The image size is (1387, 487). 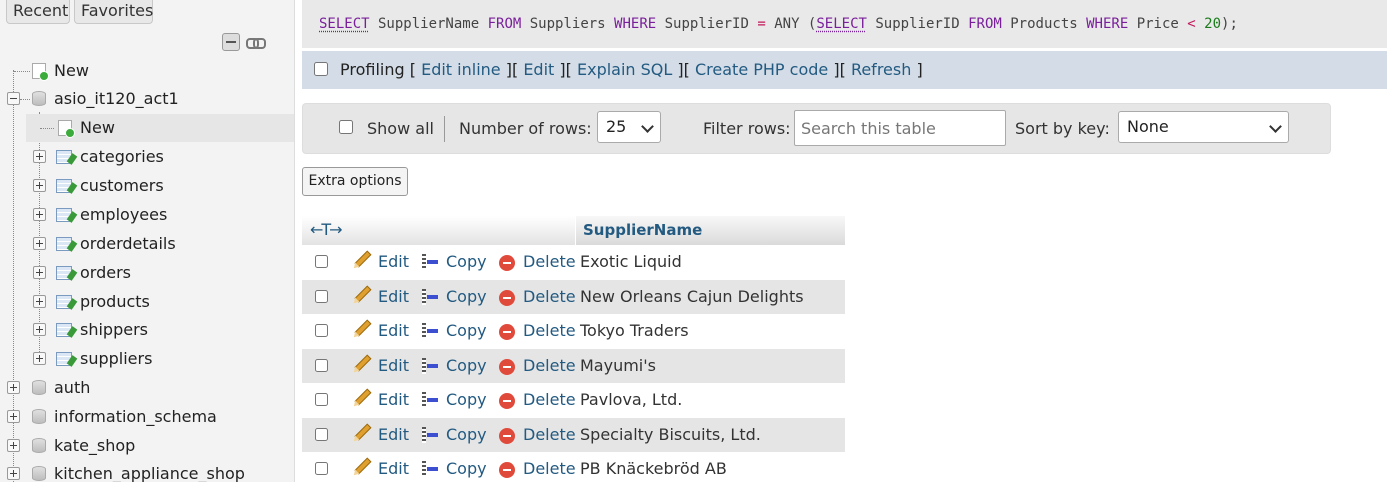 What do you see at coordinates (72, 387) in the screenshot?
I see `database-label: auth` at bounding box center [72, 387].